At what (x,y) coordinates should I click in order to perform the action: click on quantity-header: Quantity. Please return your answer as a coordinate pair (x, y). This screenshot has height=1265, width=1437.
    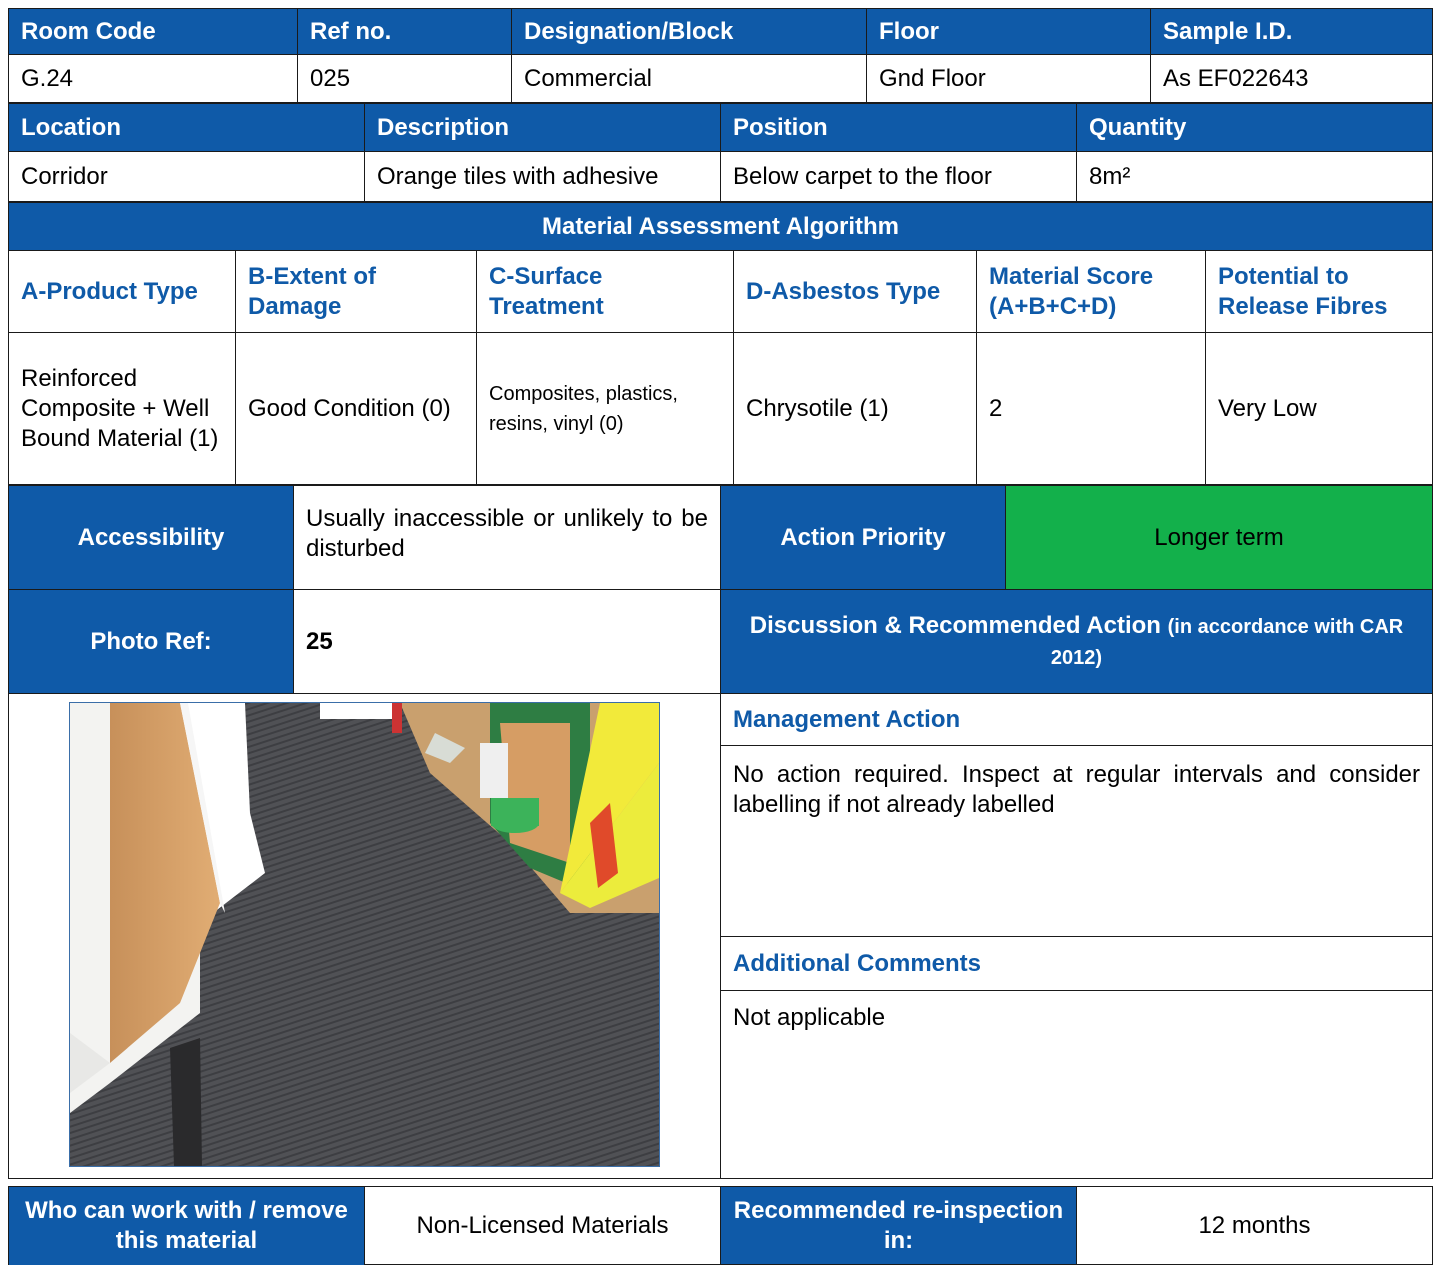
    Looking at the image, I should click on (1254, 127).